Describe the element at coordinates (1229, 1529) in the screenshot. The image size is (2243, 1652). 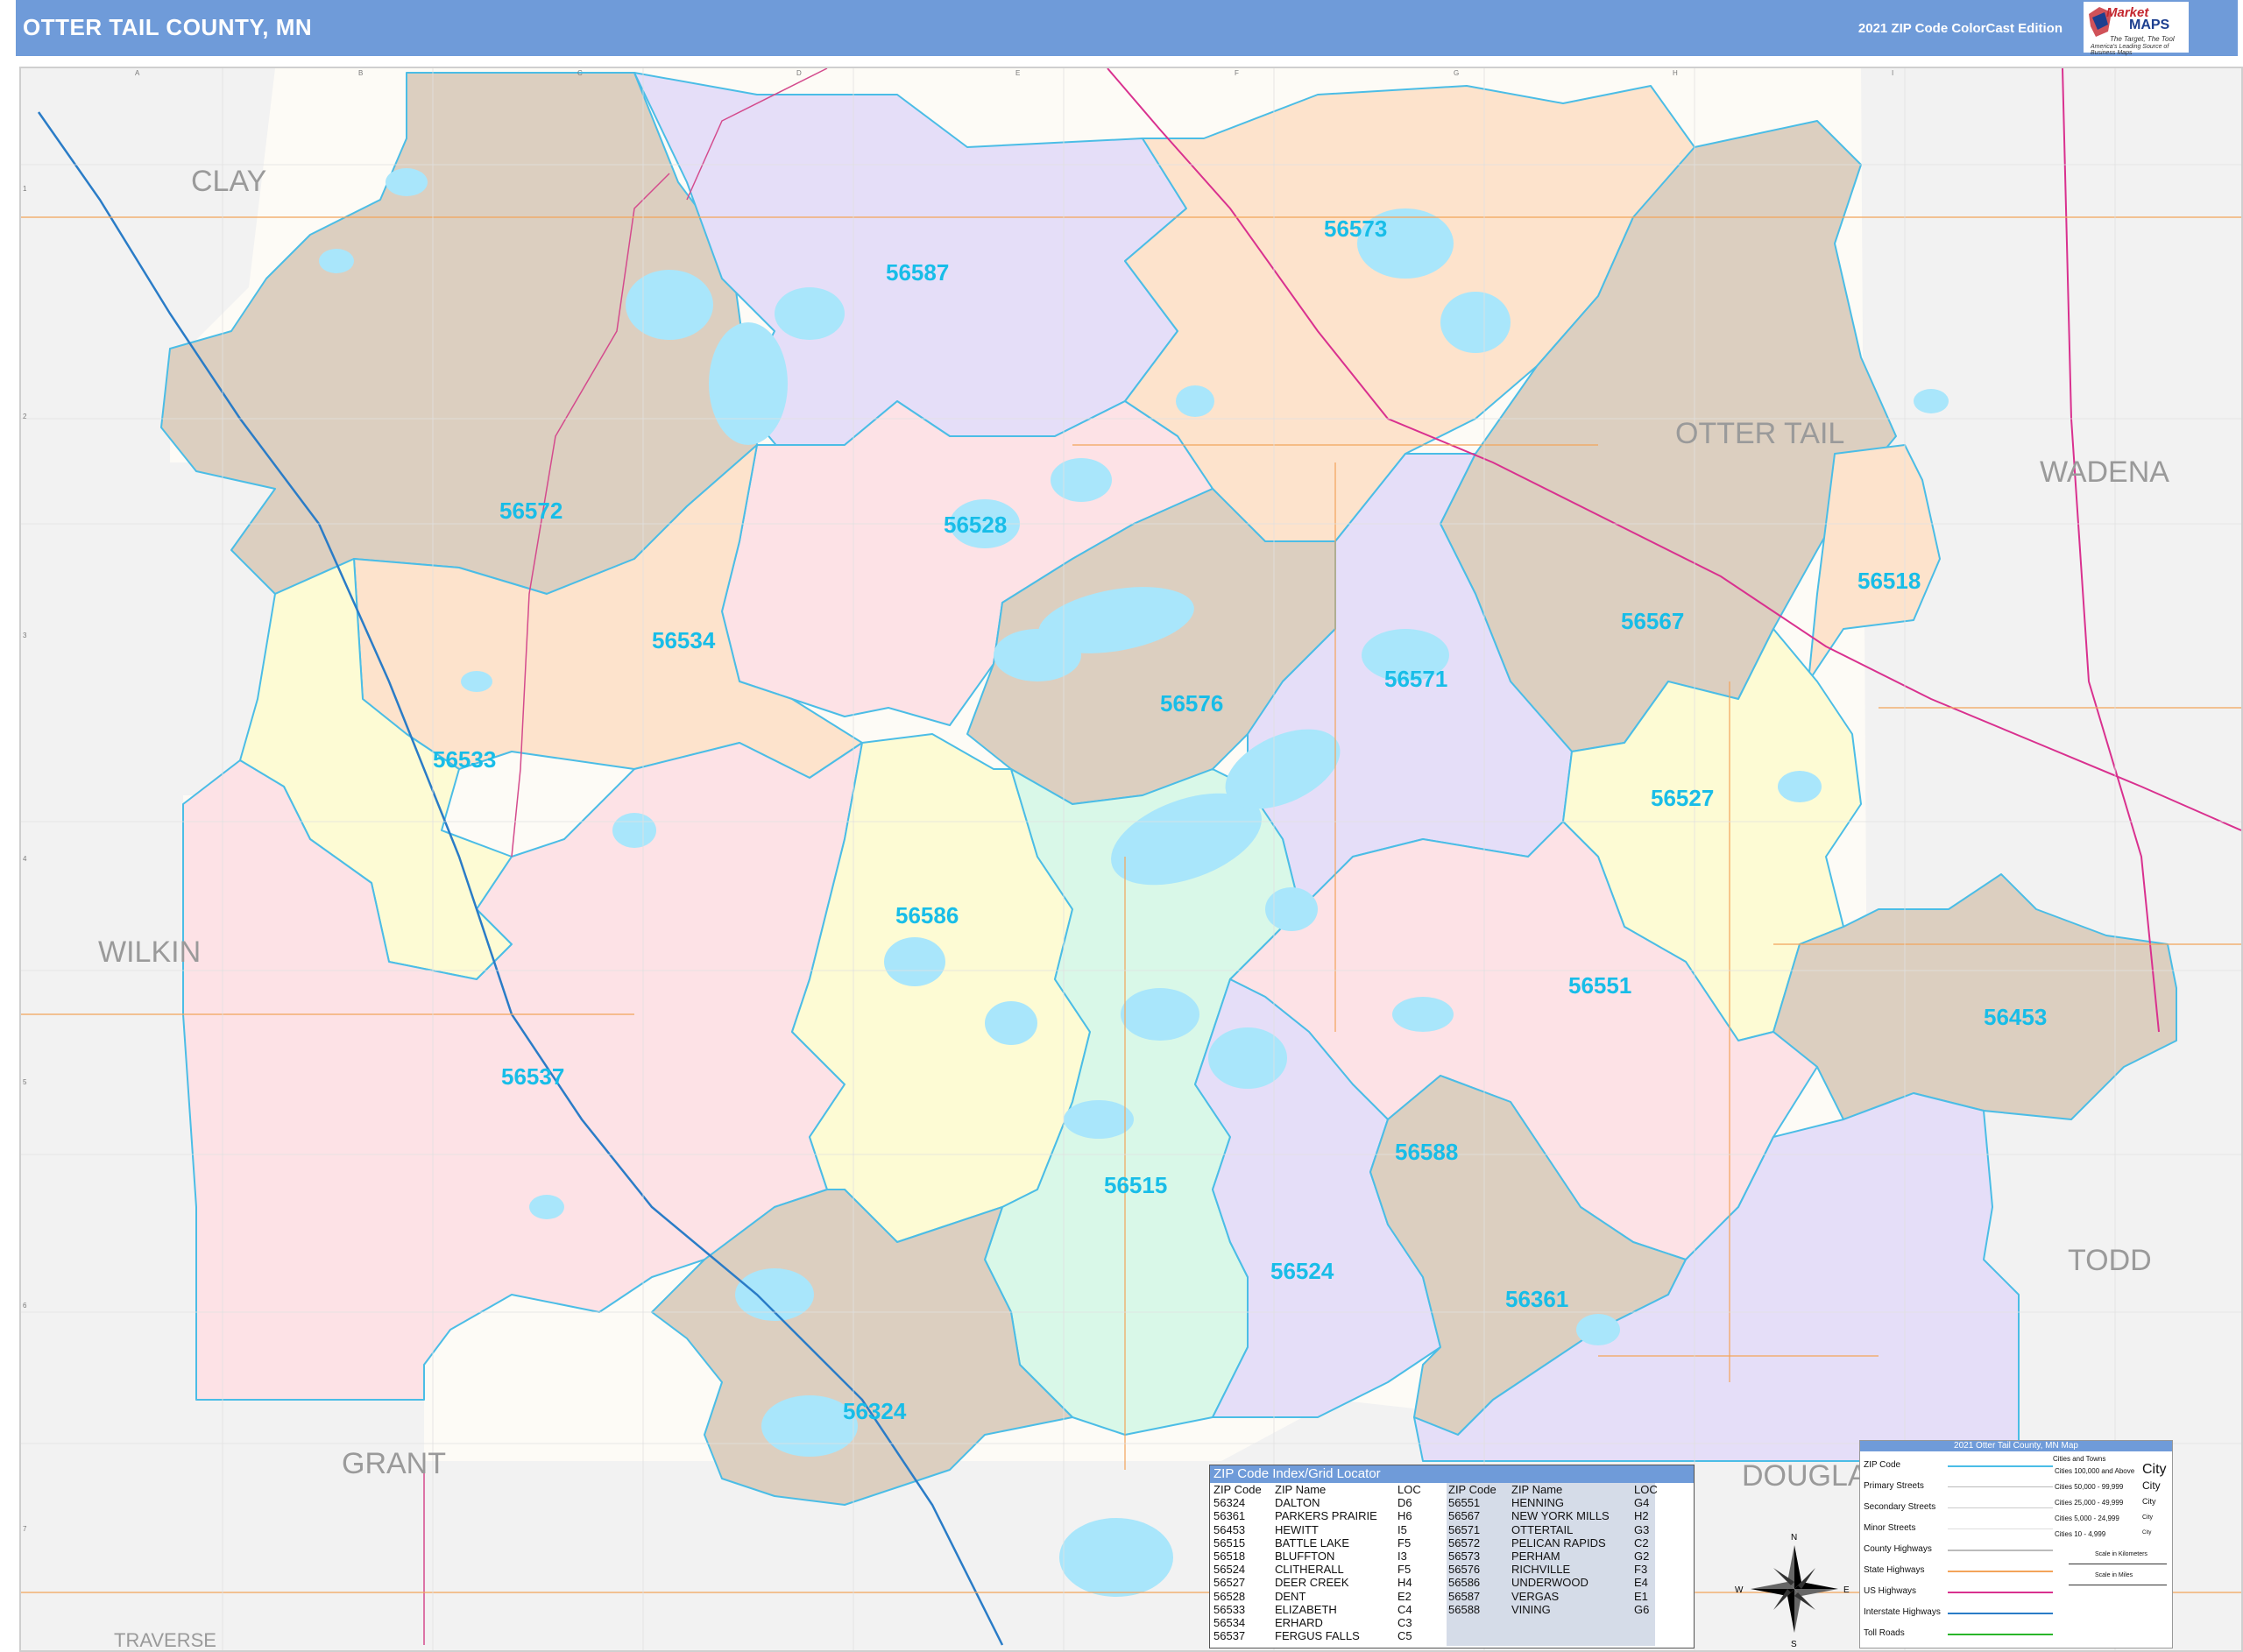
I see `index-cell: 56453` at that location.